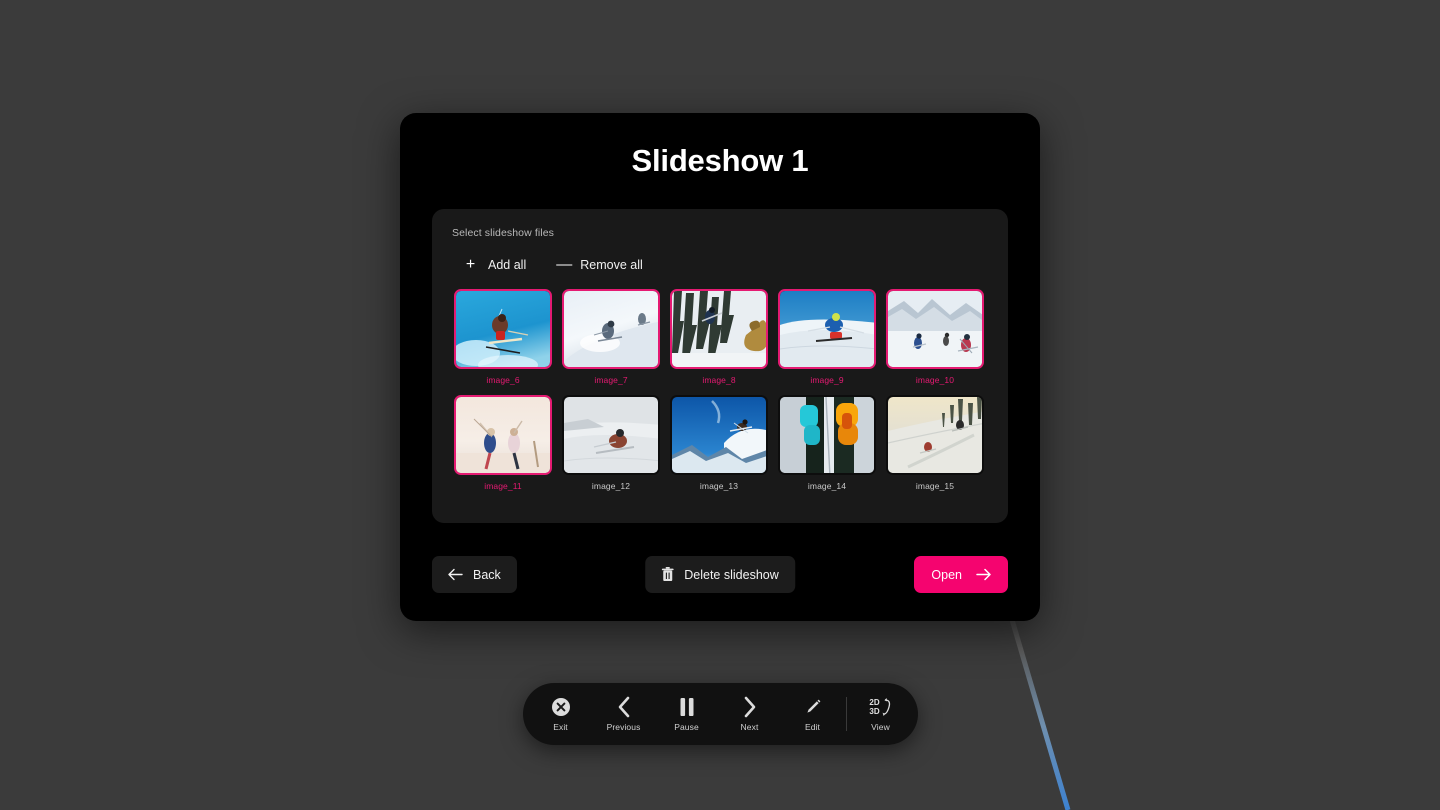 The height and width of the screenshot is (810, 1440). I want to click on thumbnail-item: image_7, so click(611, 337).